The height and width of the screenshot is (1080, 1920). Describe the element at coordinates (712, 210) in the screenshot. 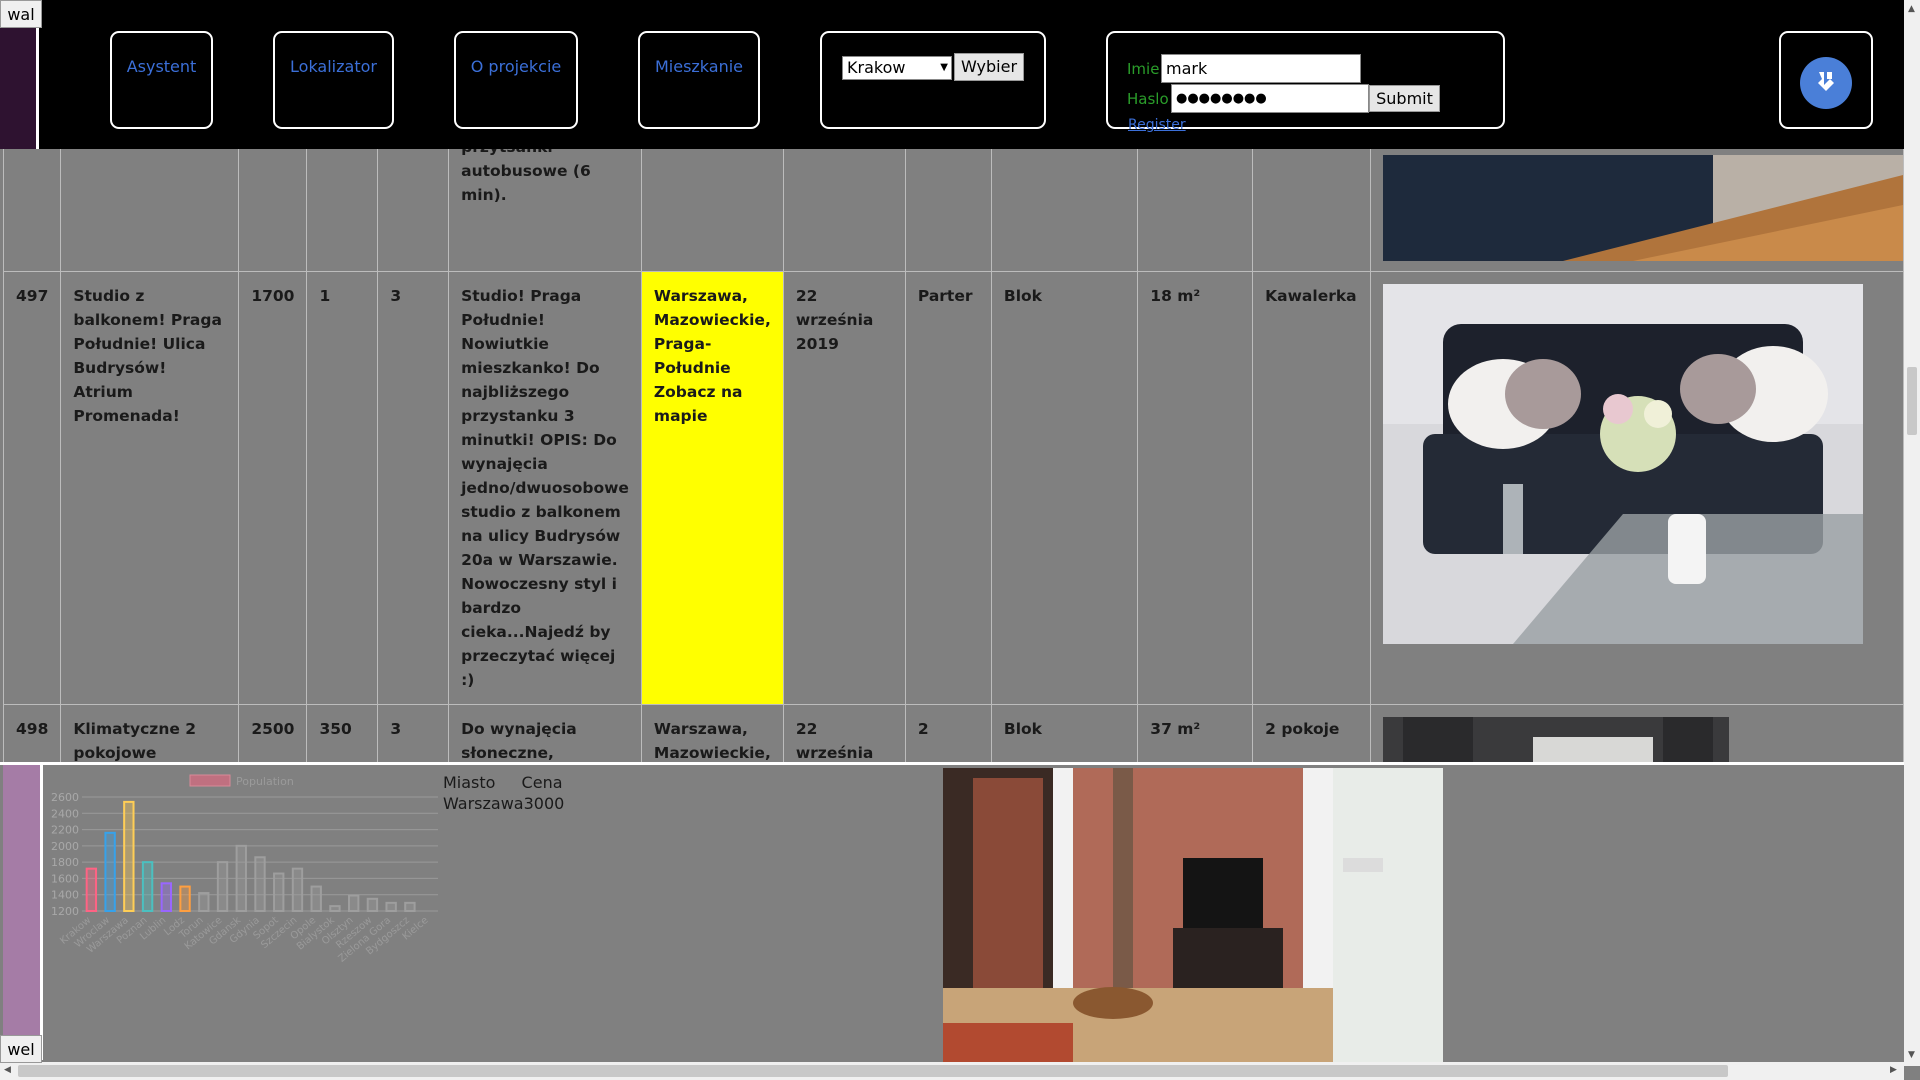

I see `cell-location` at that location.